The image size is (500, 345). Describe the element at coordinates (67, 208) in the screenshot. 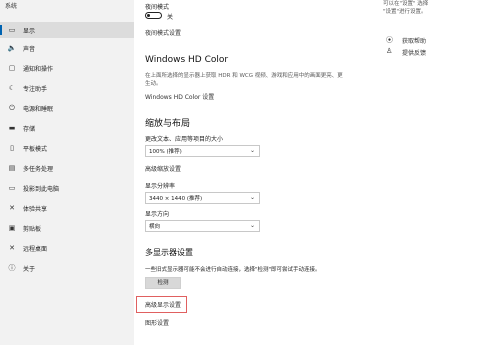

I see `sidebar-item-shared-experiences: ✕ 体验共享` at that location.